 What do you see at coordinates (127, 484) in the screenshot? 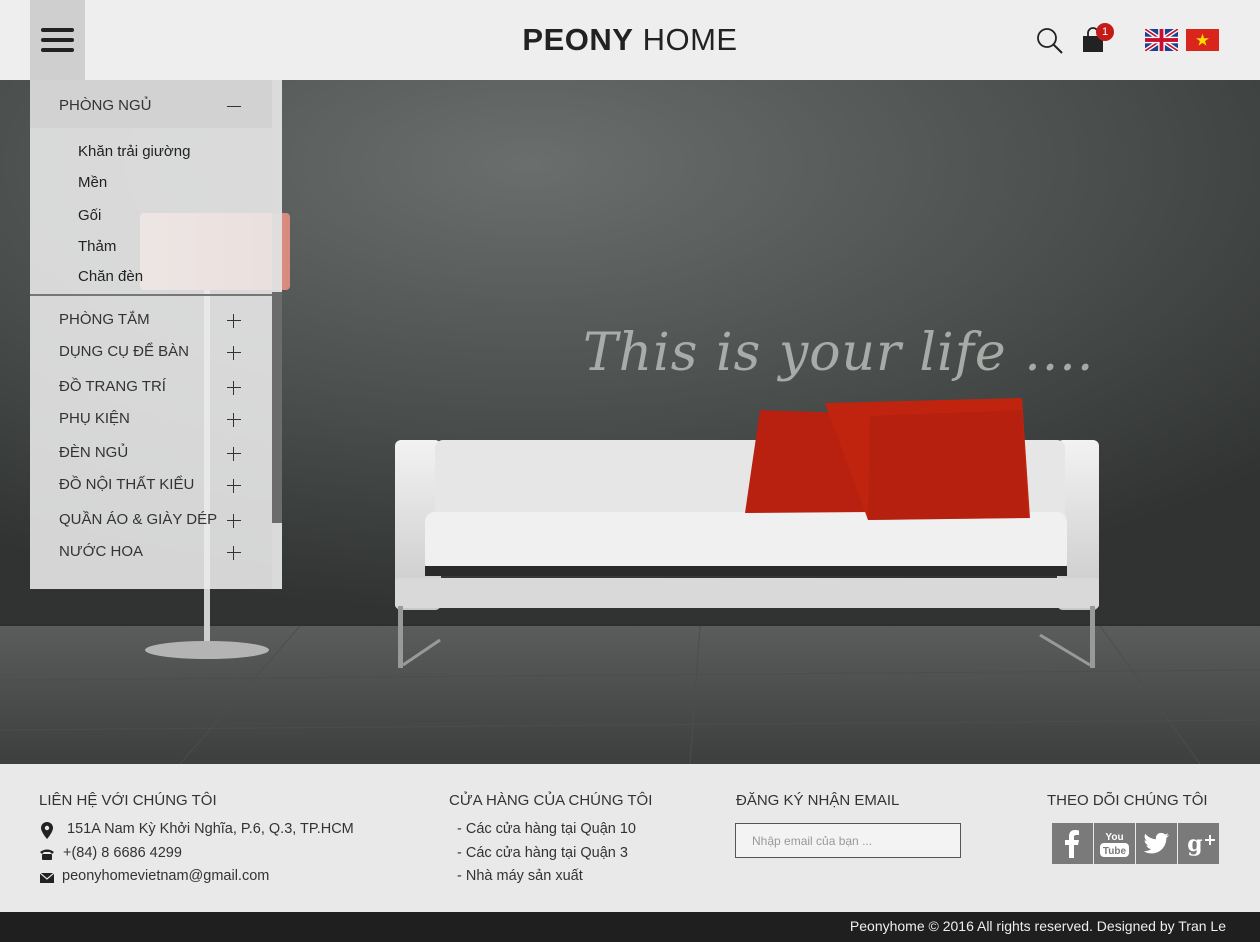
I see `category-label: ĐỒ NỘI THẤT KIỂU` at bounding box center [127, 484].